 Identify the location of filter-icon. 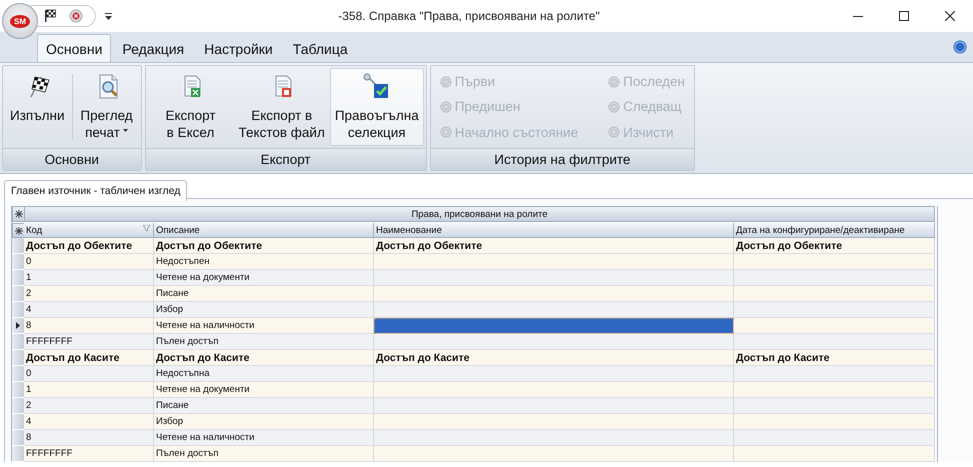
(146, 228).